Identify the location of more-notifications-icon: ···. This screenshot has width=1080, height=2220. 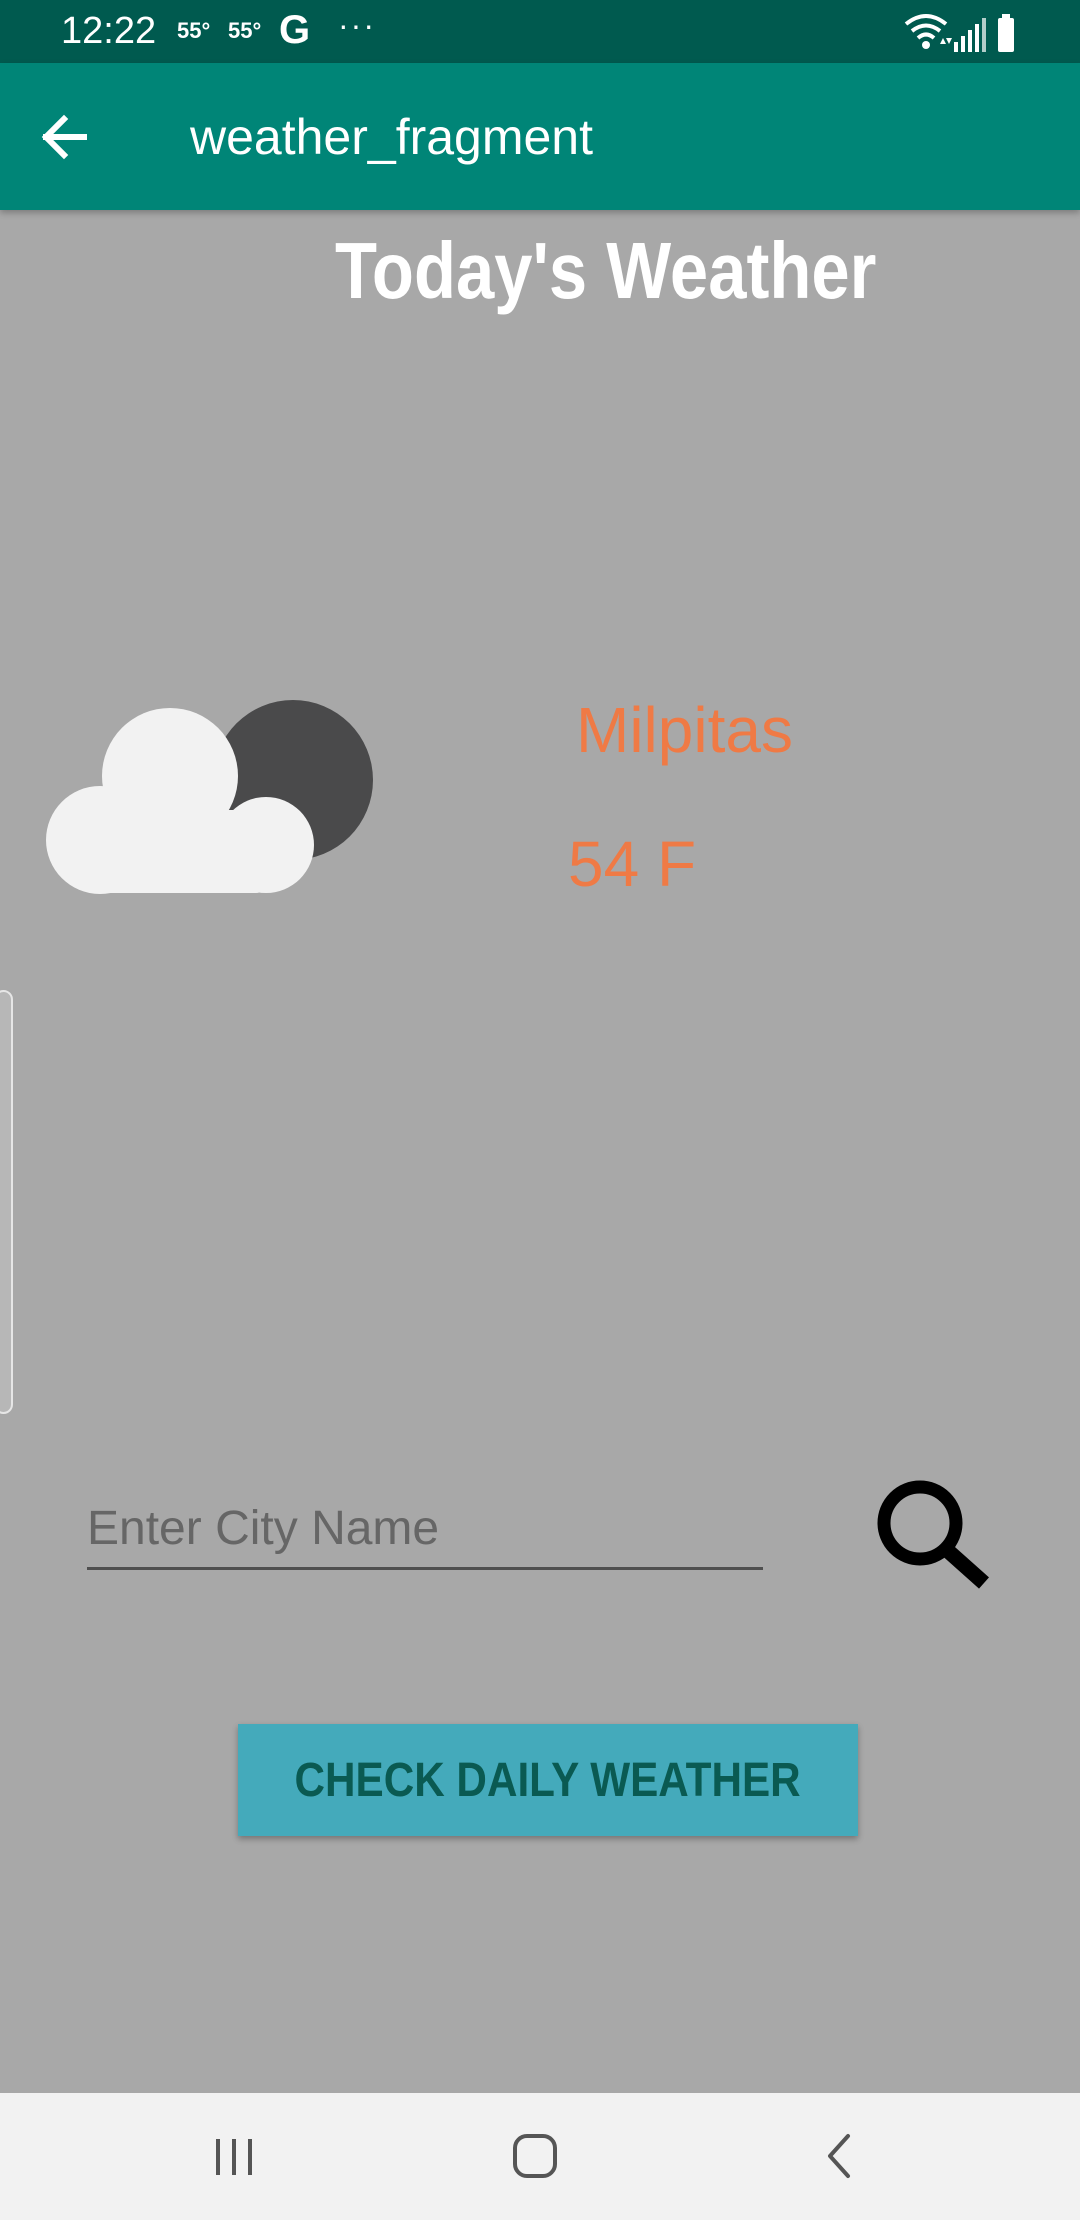
(357, 25).